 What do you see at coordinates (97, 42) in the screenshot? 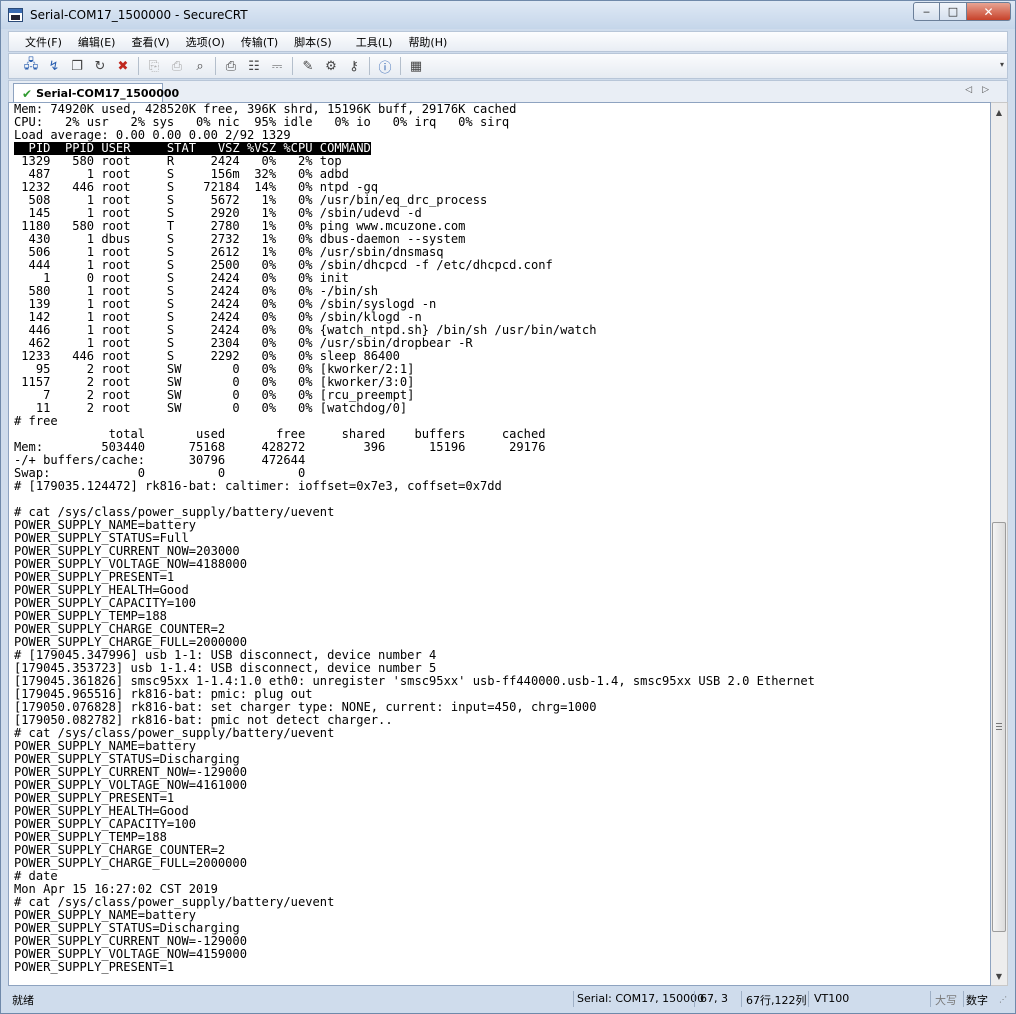
I see `menu-edit: 编辑(E)` at bounding box center [97, 42].